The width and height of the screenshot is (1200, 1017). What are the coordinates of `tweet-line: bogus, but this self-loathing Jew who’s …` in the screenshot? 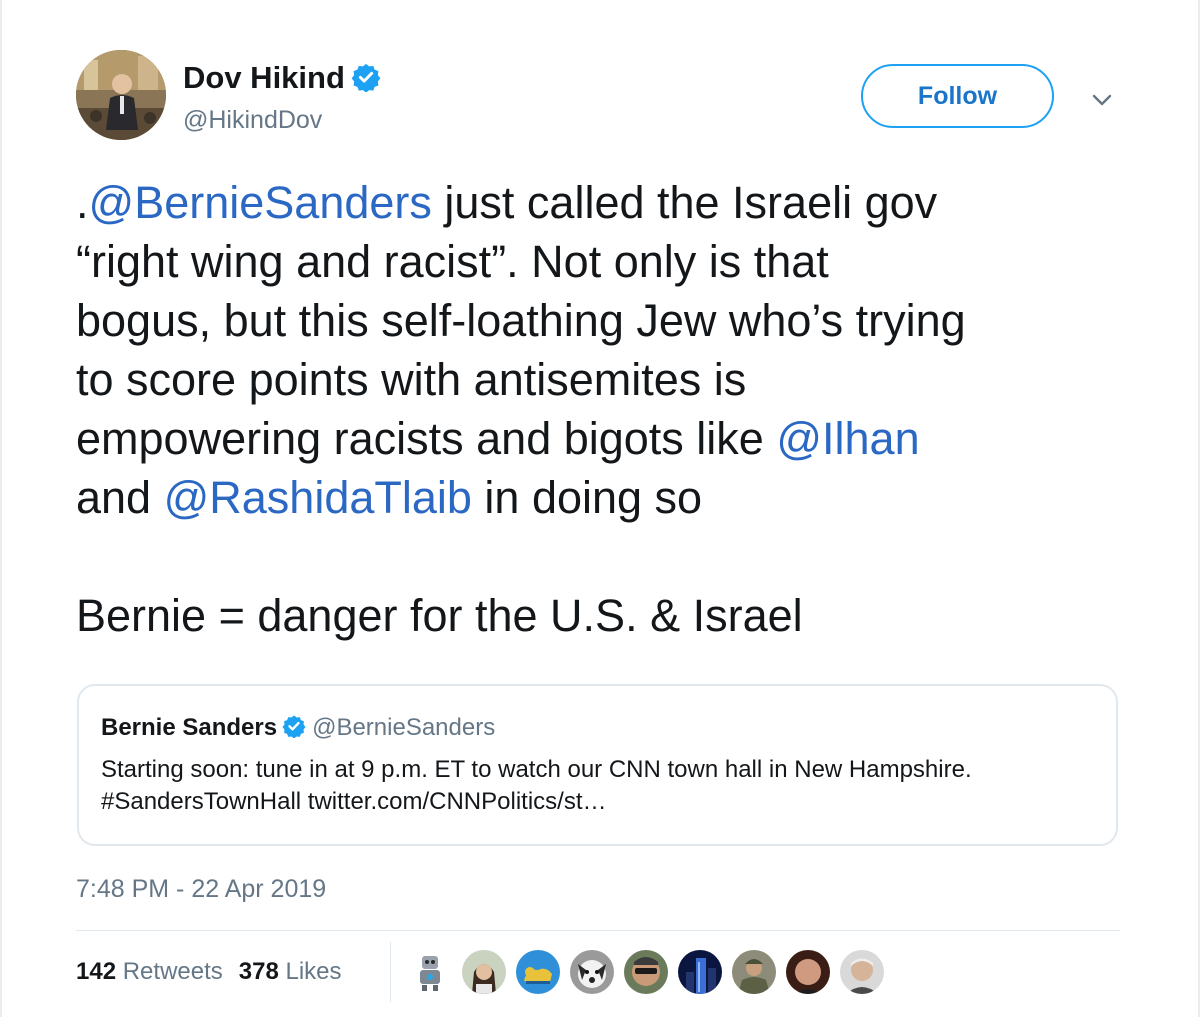 It's located at (521, 320).